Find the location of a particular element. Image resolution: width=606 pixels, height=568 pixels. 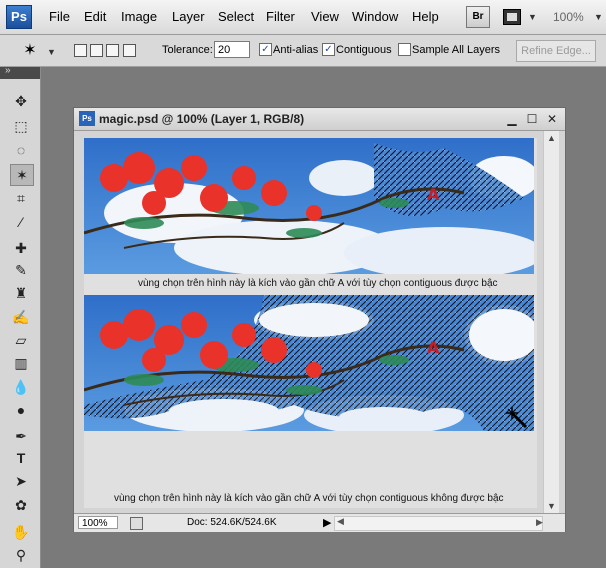

hand-tool-icon: ✋ is located at coordinates (21, 532).